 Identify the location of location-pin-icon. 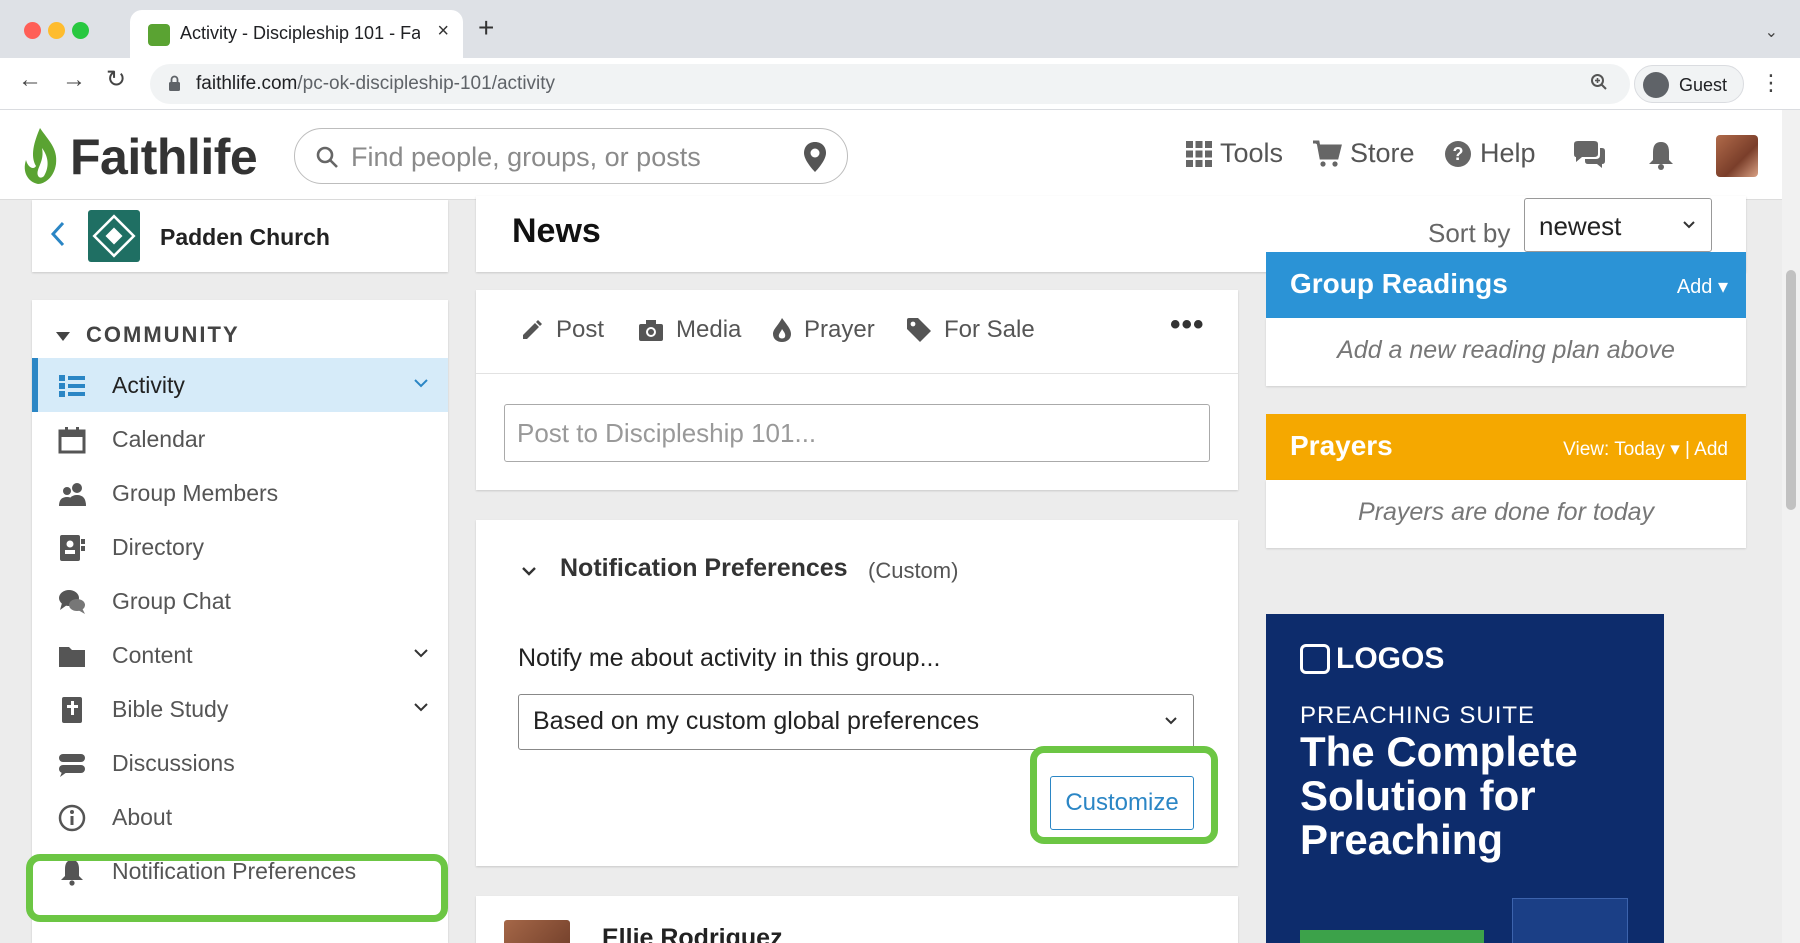
(815, 157).